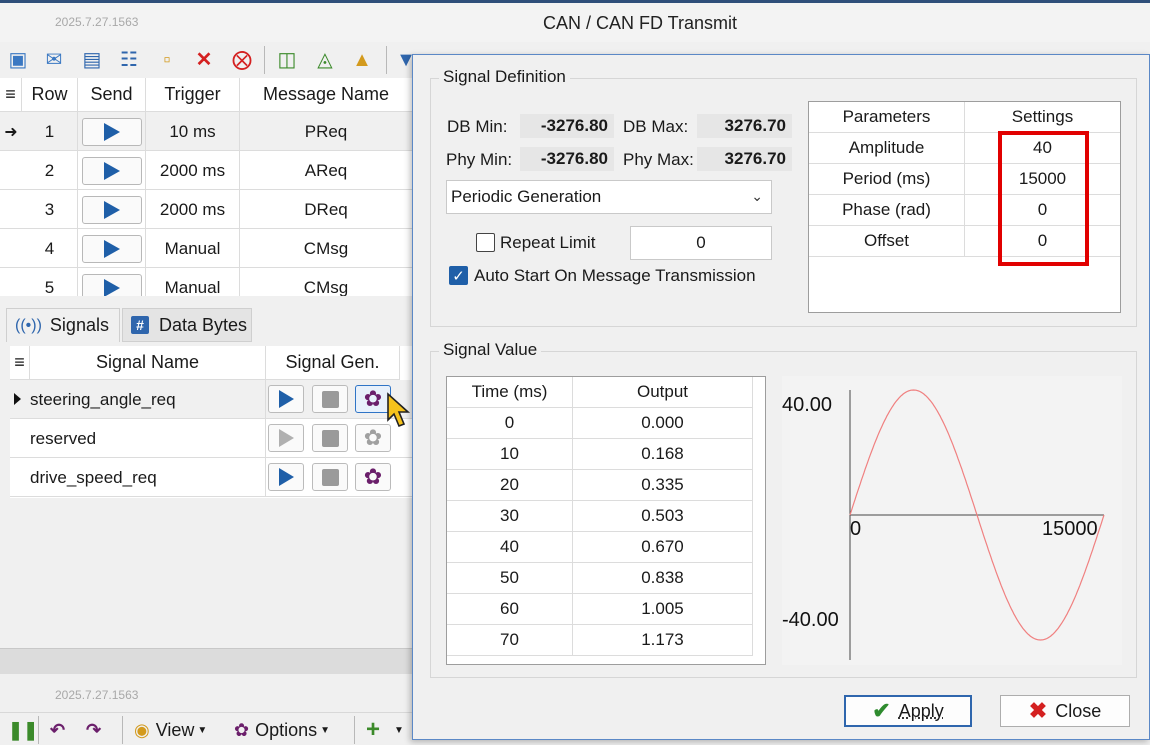  I want to click on message-add-icon: ✉, so click(54, 60).